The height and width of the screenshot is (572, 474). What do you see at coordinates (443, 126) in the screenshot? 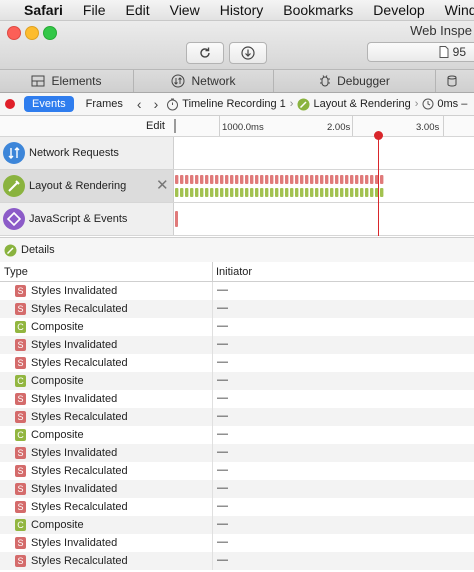
I see `ruler-tick-line` at bounding box center [443, 126].